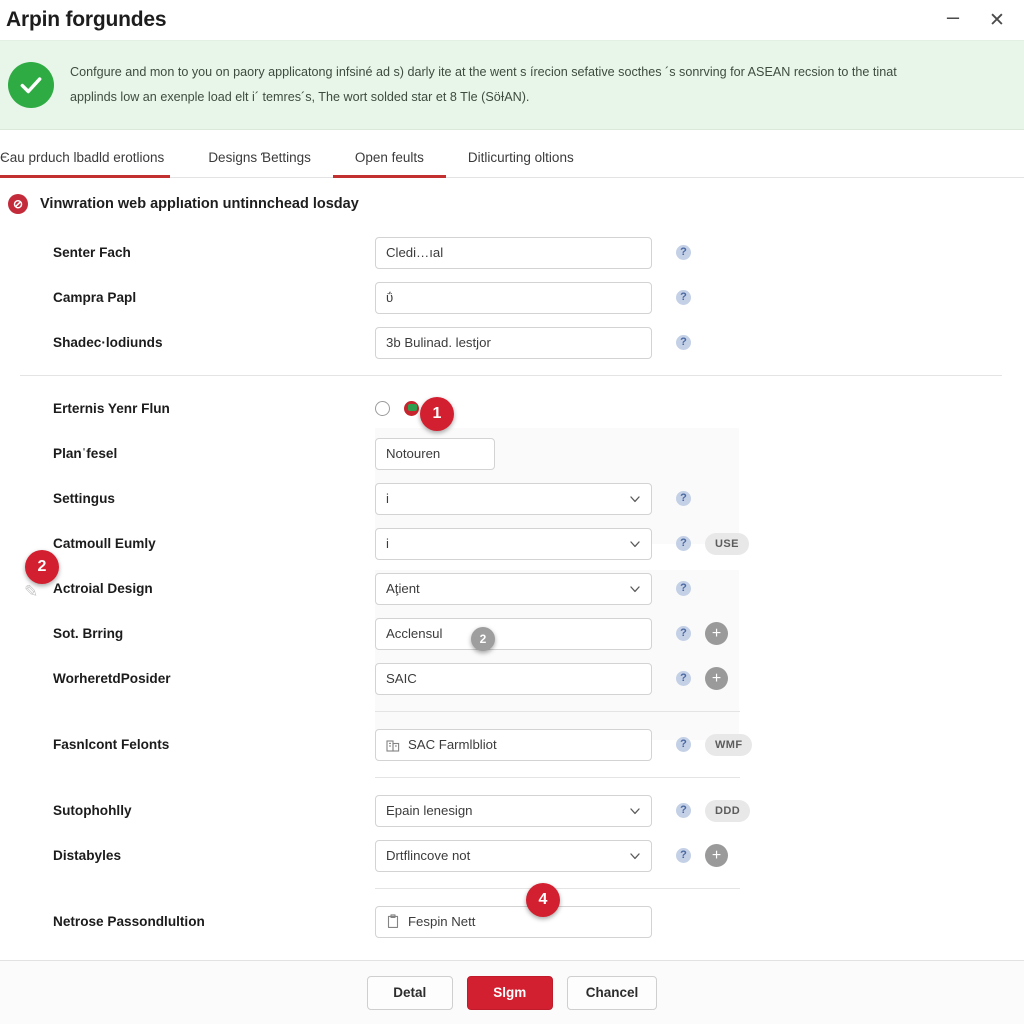 The width and height of the screenshot is (1024, 1024). I want to click on radio-option-2-selected, so click(411, 408).